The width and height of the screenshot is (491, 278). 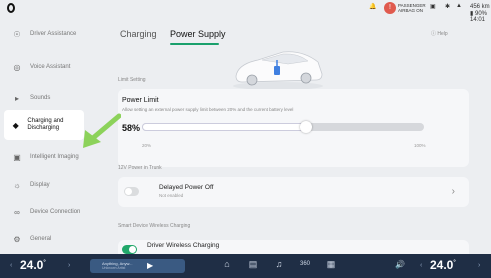 I want to click on sidebar-item-label: General, so click(x=41, y=238).